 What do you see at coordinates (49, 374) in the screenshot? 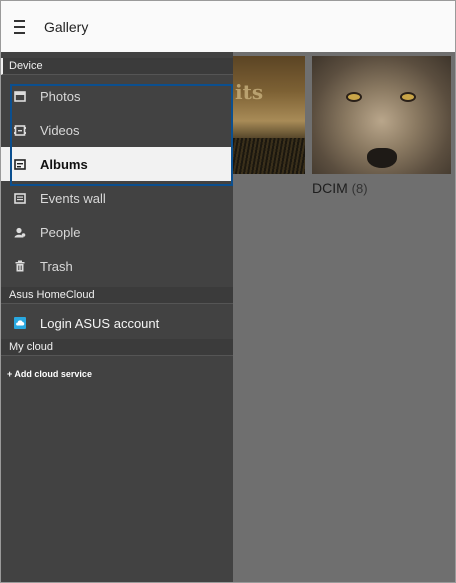
I see `add-cloud-service-label: + Add cloud service` at bounding box center [49, 374].